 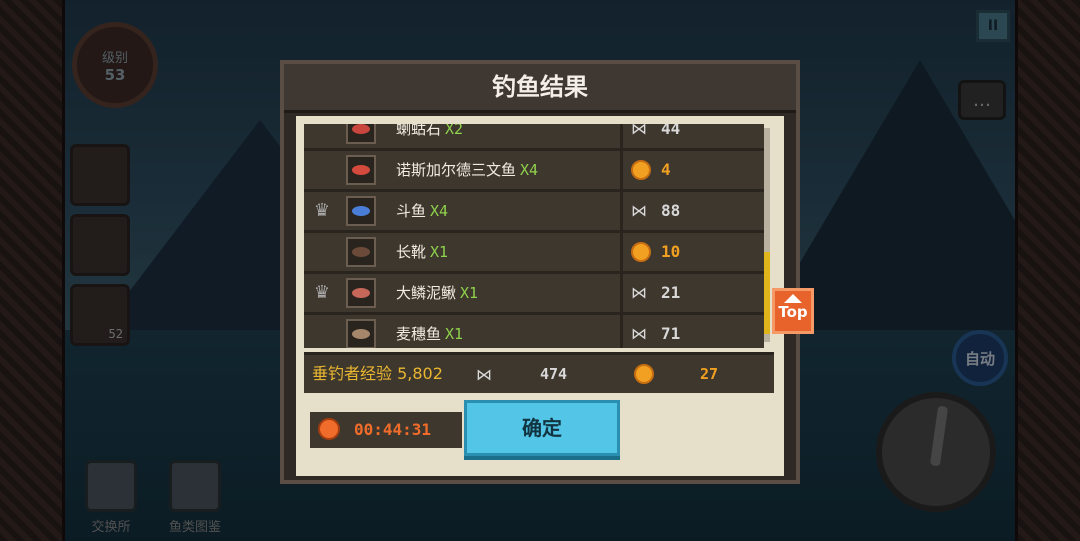 What do you see at coordinates (456, 170) in the screenshot?
I see `fish-name: 诺斯加尔德三文鱼` at bounding box center [456, 170].